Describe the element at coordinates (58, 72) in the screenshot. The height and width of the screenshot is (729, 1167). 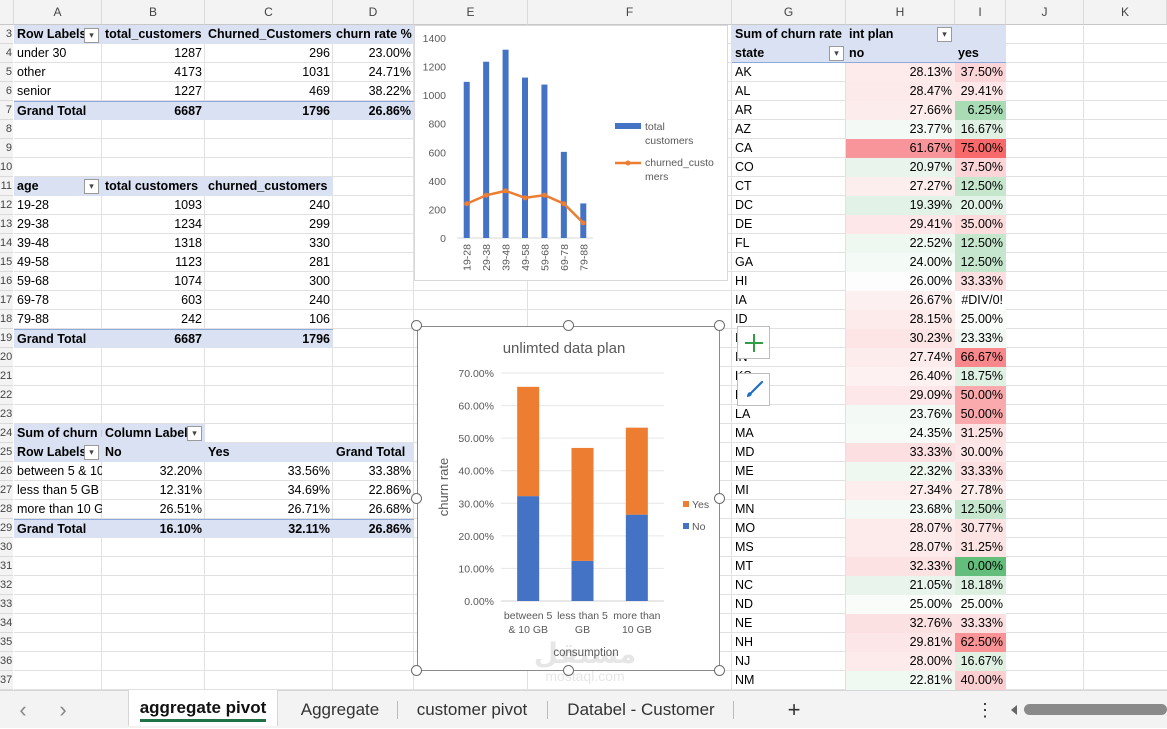
I see `pivot1-row-label: other` at that location.